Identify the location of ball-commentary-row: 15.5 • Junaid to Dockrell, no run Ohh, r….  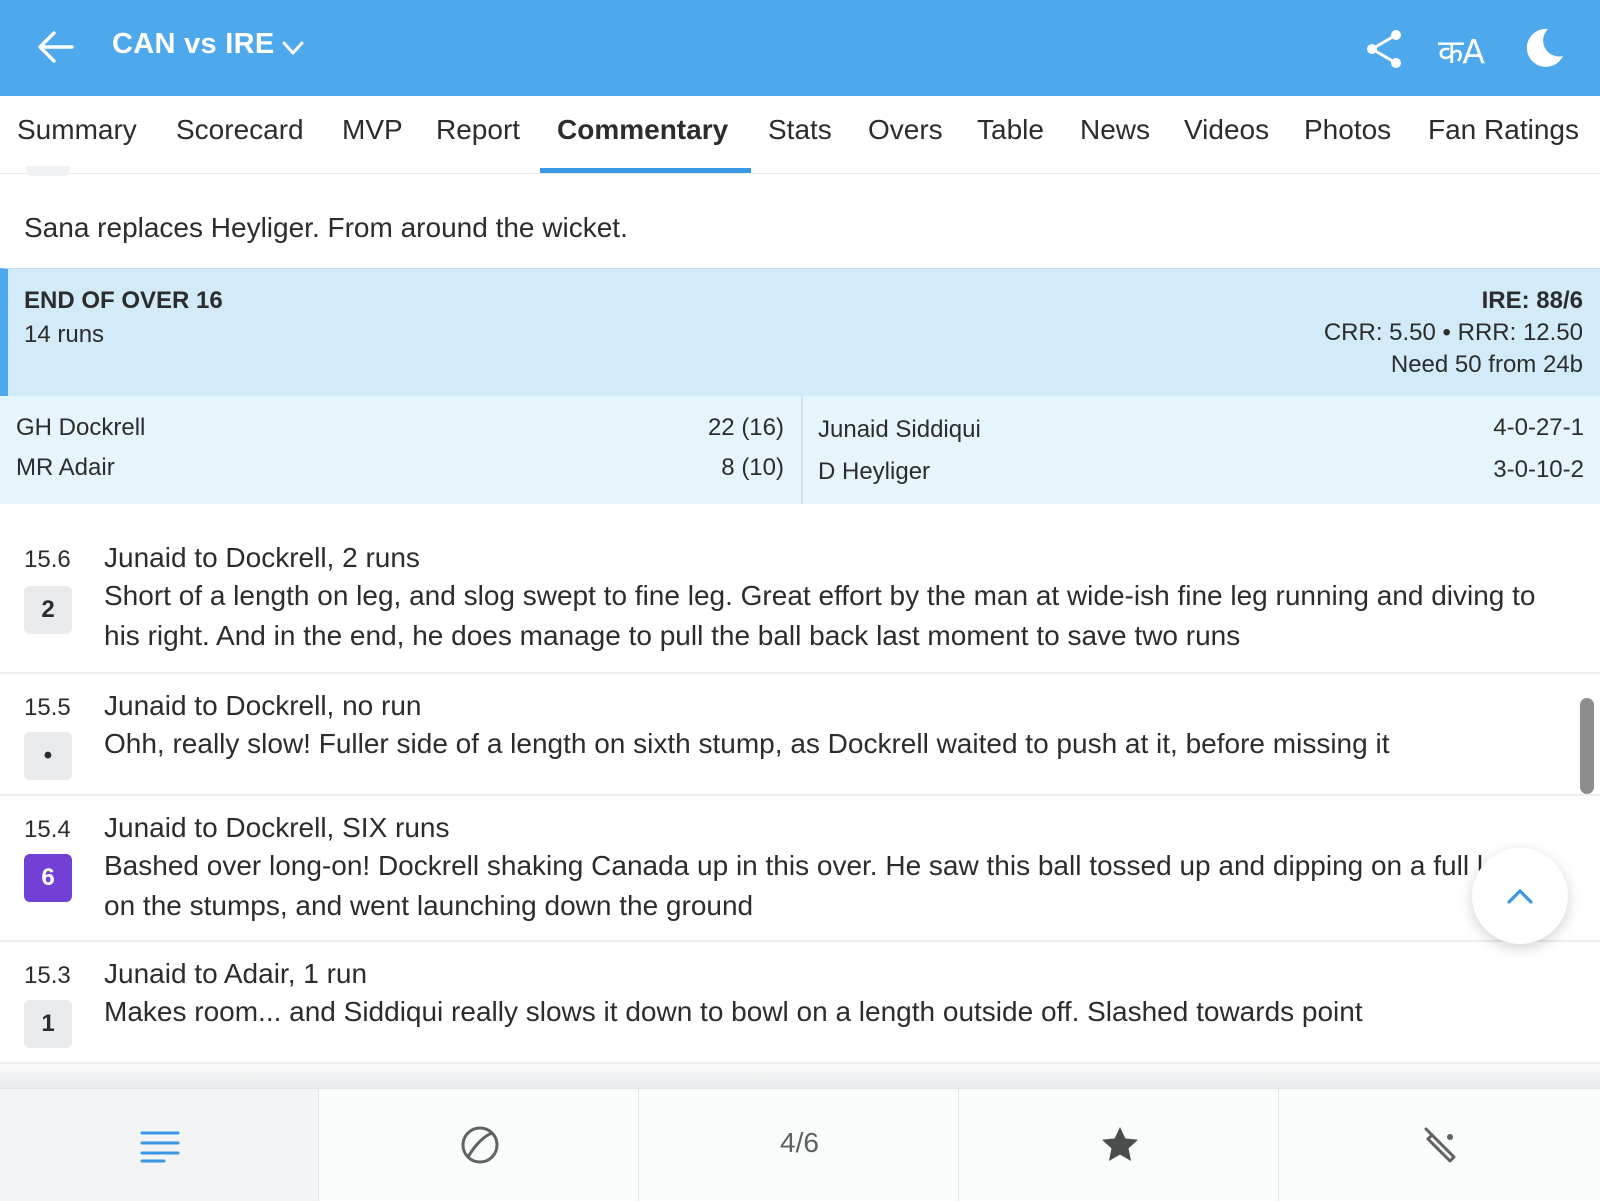
(800, 735).